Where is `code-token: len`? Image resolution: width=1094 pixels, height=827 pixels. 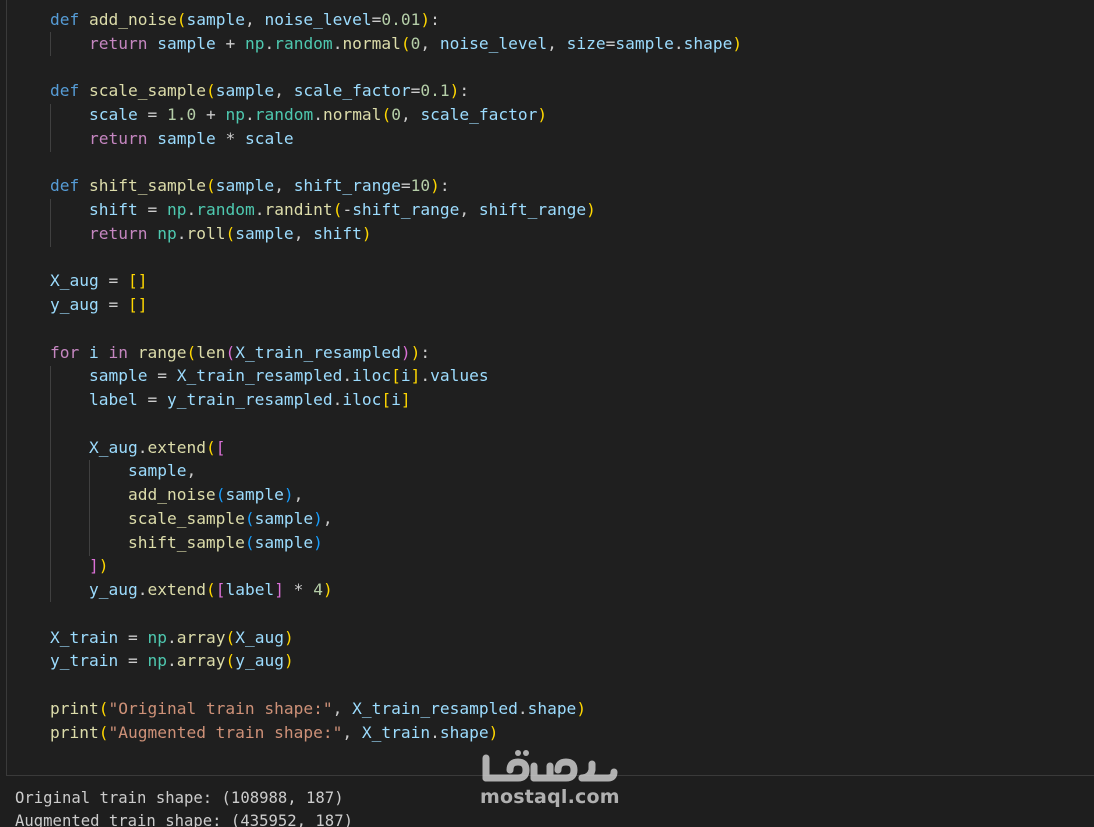 code-token: len is located at coordinates (211, 352).